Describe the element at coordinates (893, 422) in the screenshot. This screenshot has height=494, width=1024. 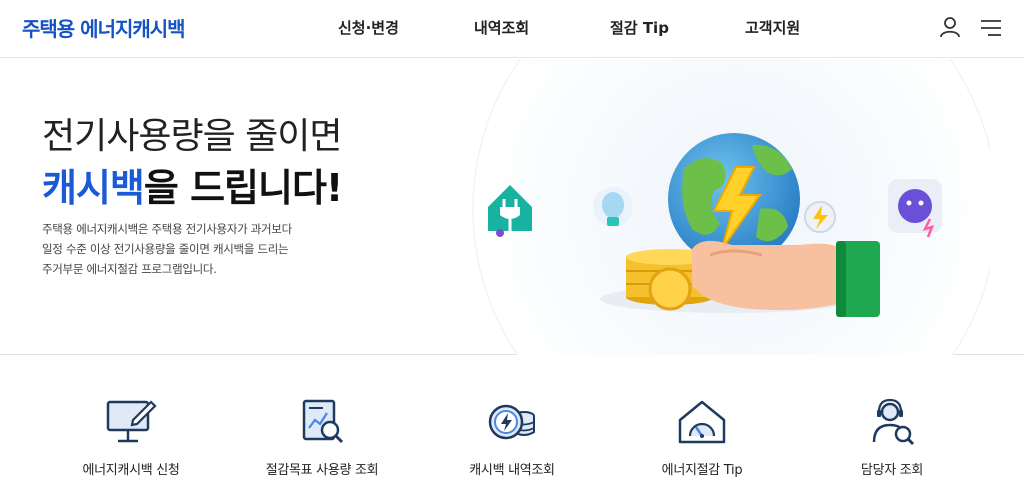
I see `person-headset-icon` at that location.